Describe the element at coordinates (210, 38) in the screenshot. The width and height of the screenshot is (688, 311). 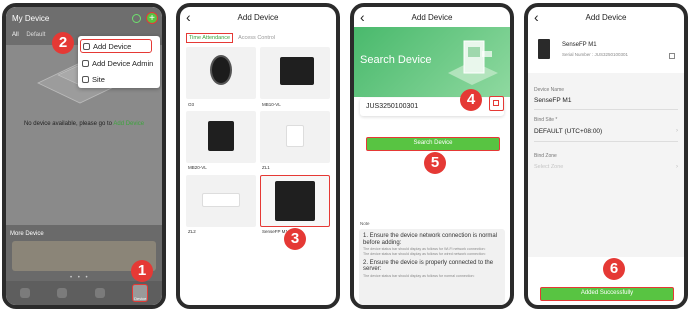
I see `tab-time-attendance: Time Attendance` at that location.